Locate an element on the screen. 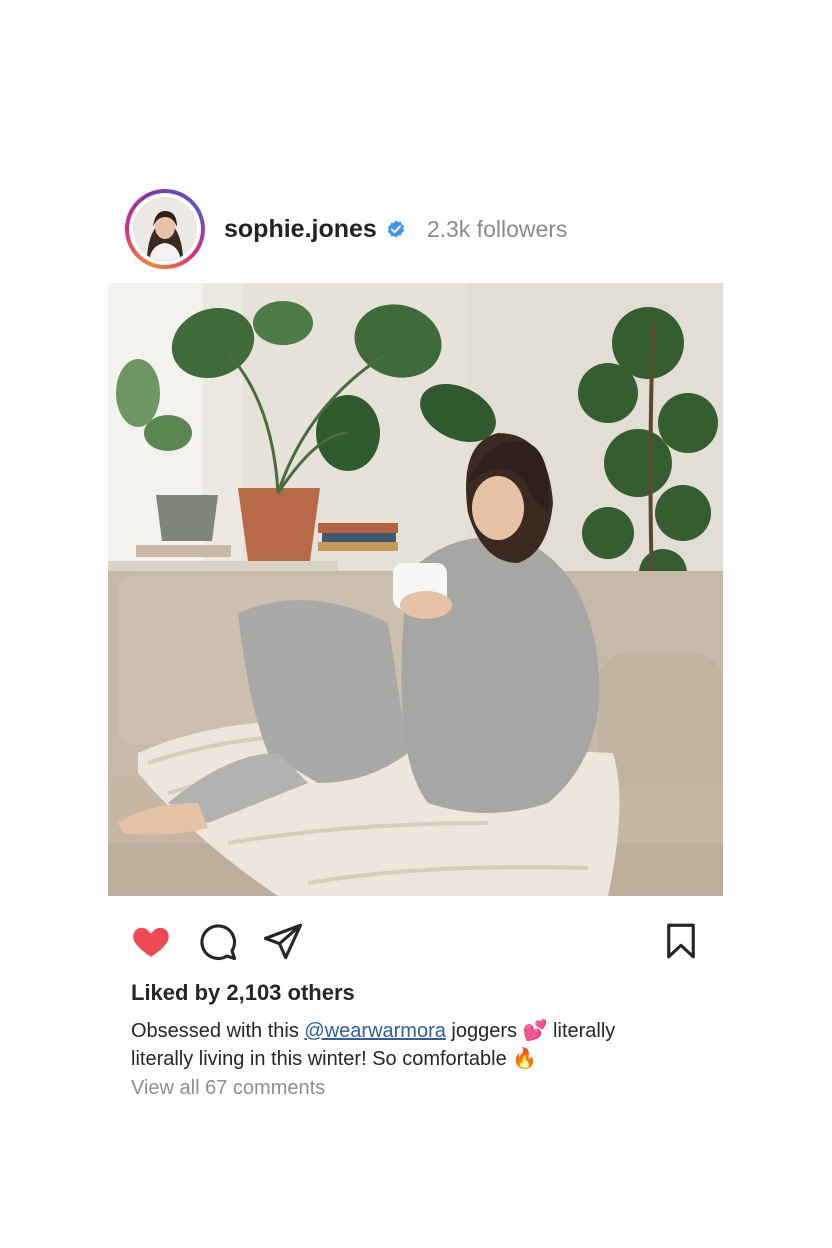 This screenshot has width=832, height=1248. avatar-portrait is located at coordinates (165, 229).